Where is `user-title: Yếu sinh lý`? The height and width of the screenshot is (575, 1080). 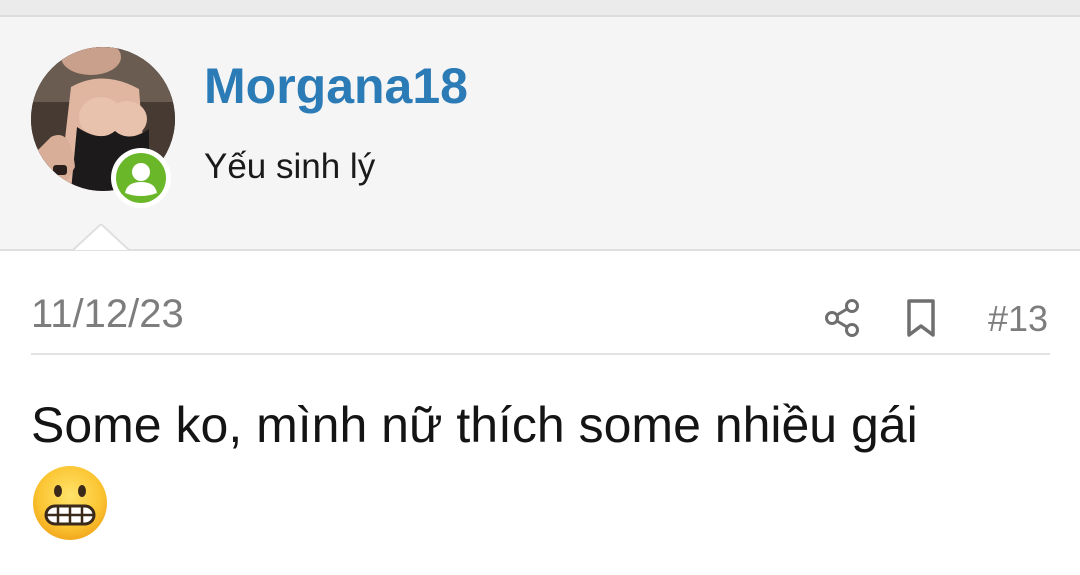 user-title: Yếu sinh lý is located at coordinates (290, 166).